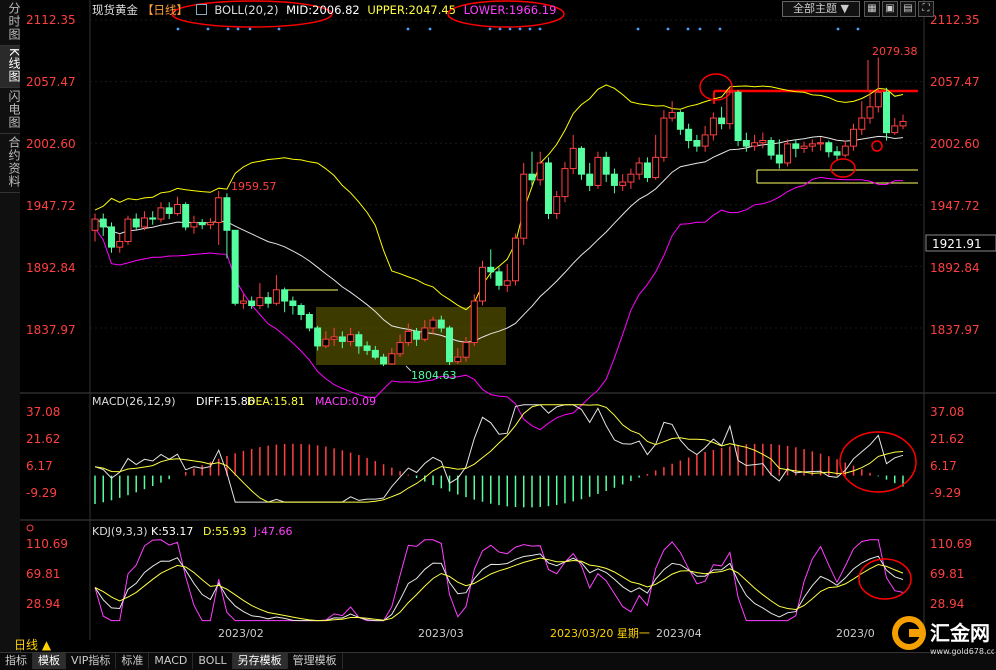 This screenshot has height=670, width=996. What do you see at coordinates (134, 401) in the screenshot?
I see `macd-title: MACD(26,12,9)` at bounding box center [134, 401].